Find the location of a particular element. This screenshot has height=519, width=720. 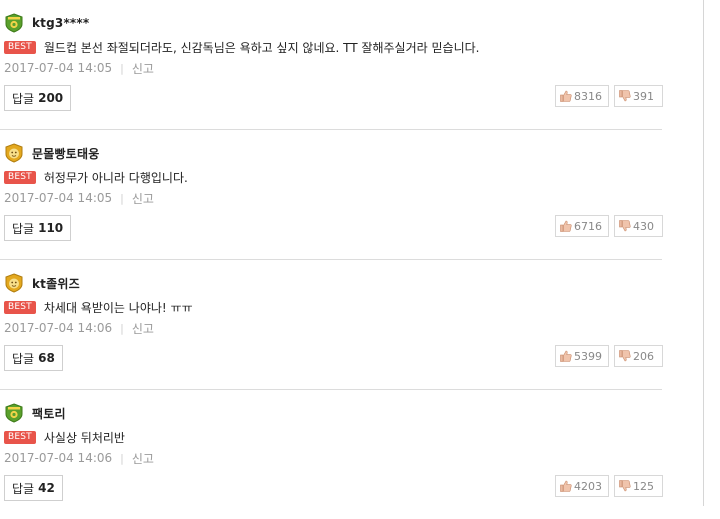

reply-button: 답글 110 is located at coordinates (38, 228).